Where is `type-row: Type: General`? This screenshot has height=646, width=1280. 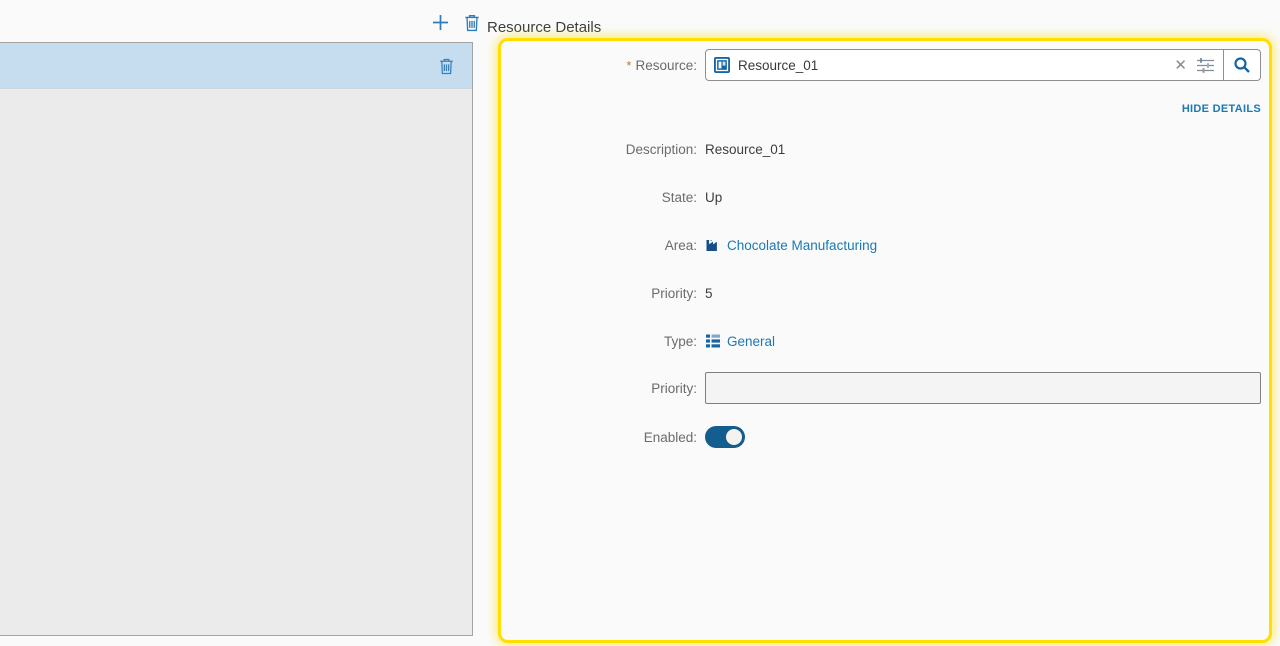
type-row: Type: General is located at coordinates (881, 341).